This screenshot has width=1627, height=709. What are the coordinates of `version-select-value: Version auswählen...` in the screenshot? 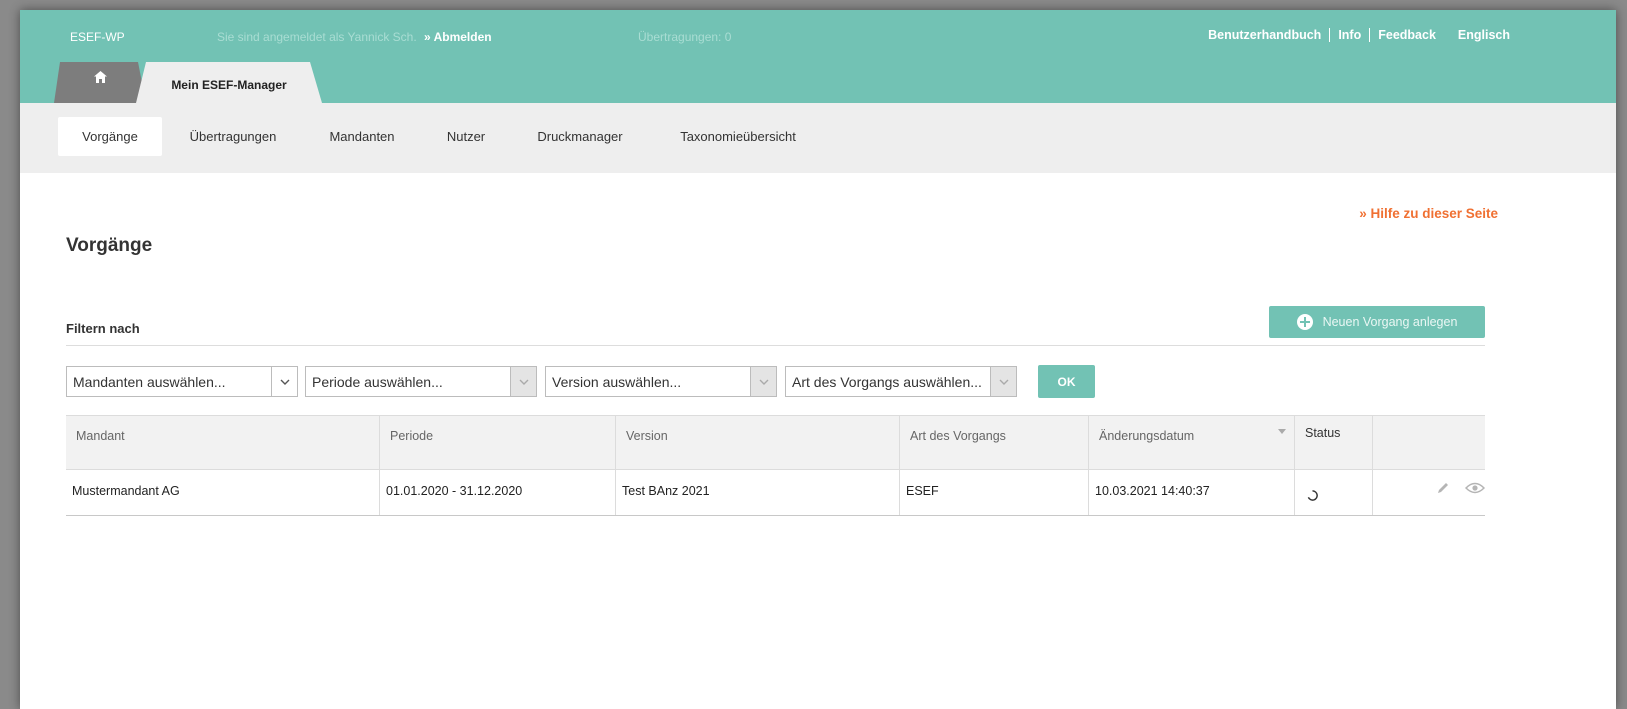 It's located at (617, 382).